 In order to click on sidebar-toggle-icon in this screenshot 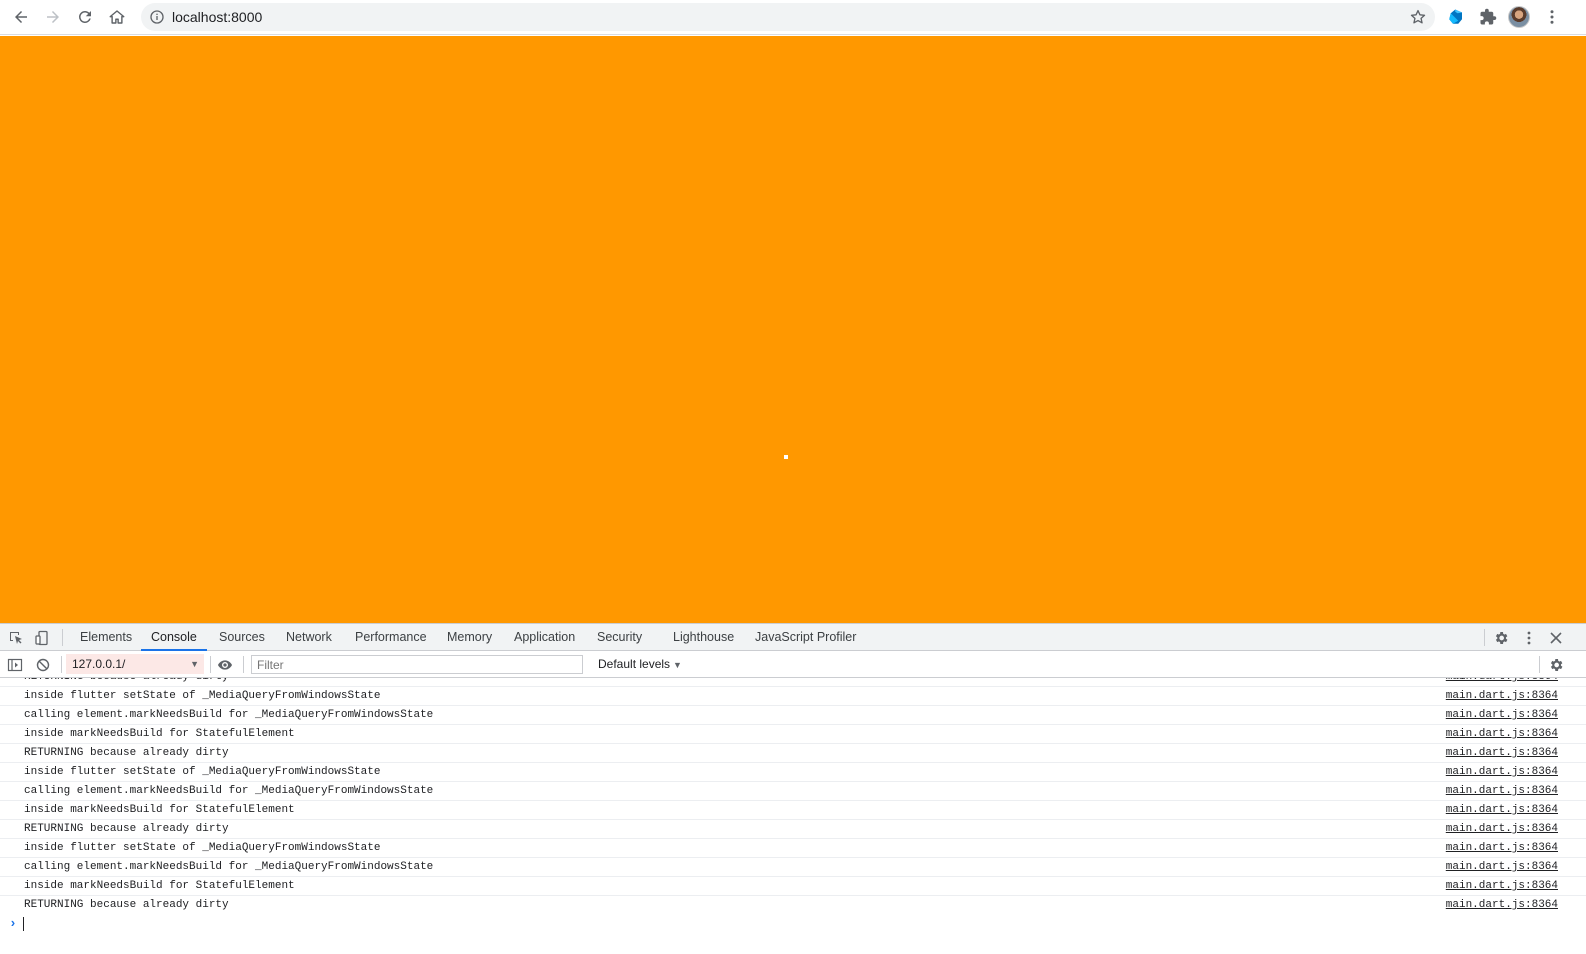, I will do `click(15, 665)`.